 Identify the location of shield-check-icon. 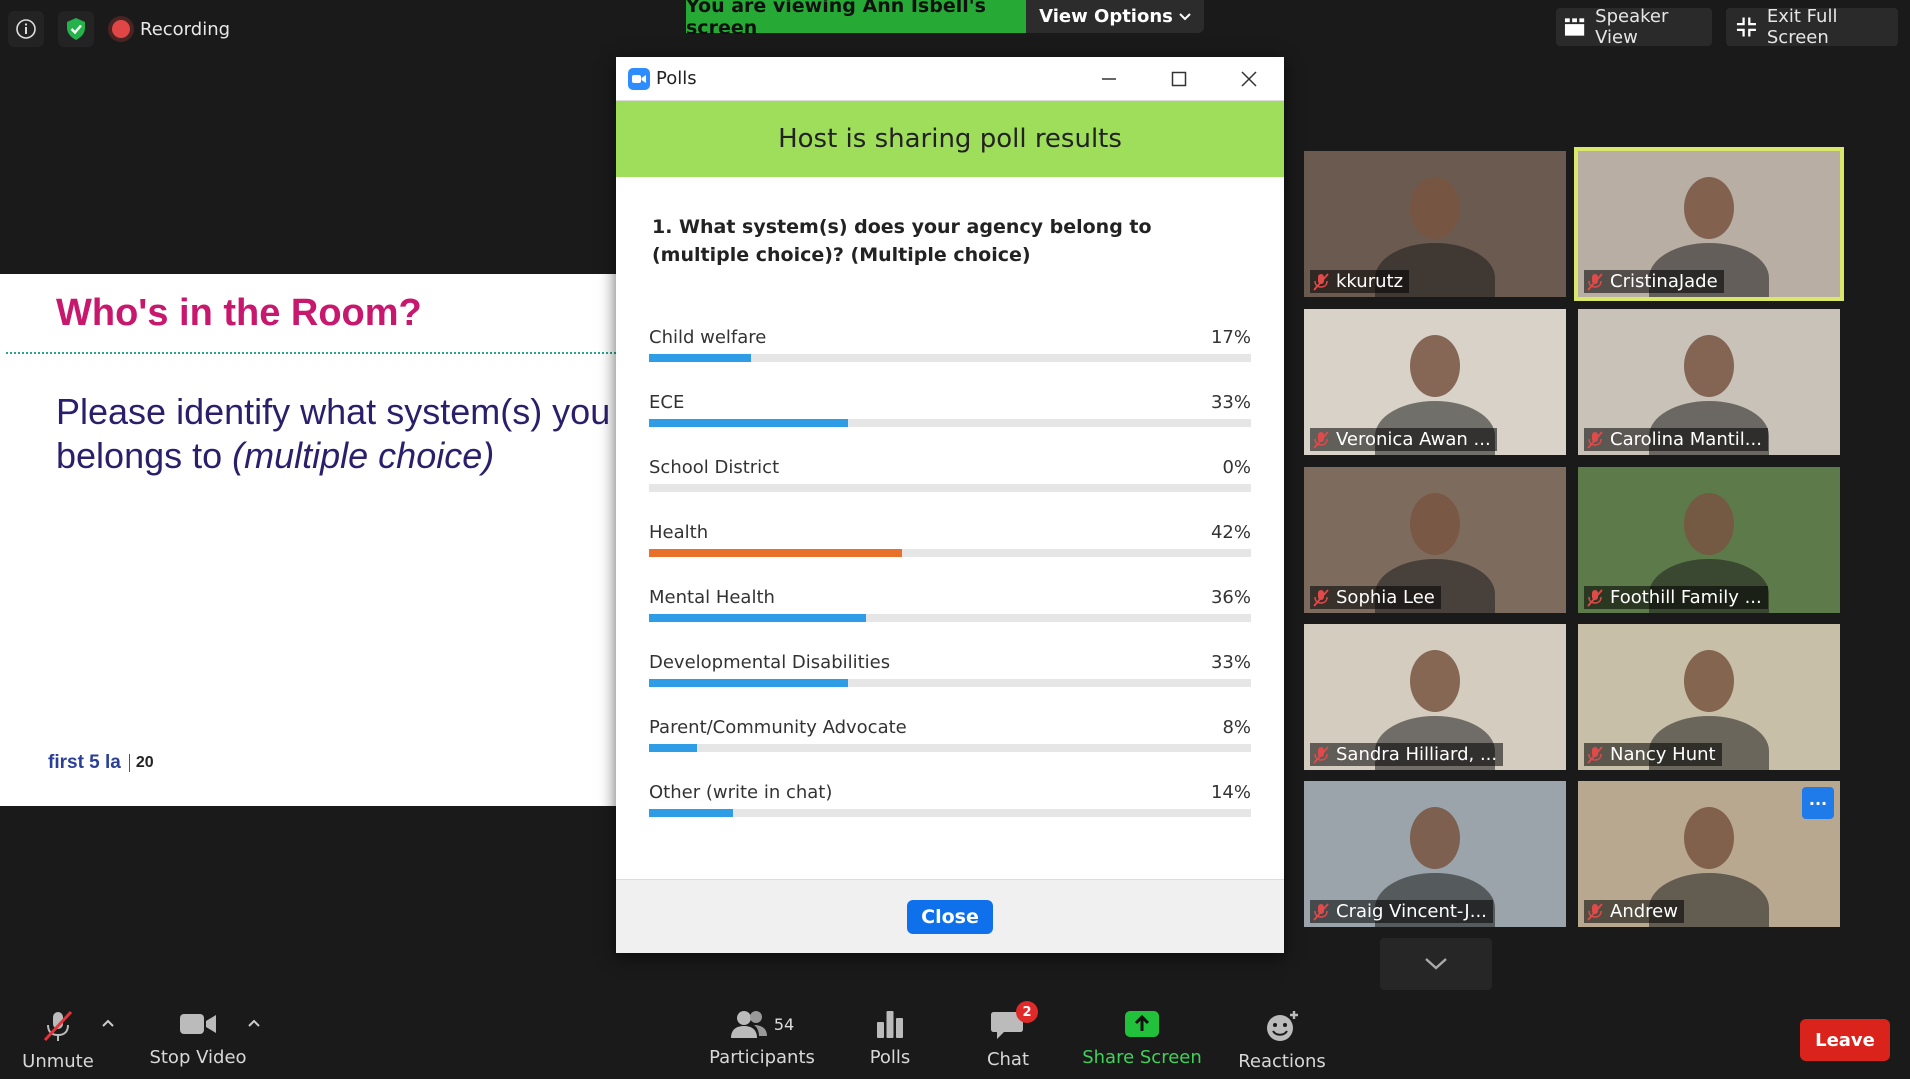
(76, 29).